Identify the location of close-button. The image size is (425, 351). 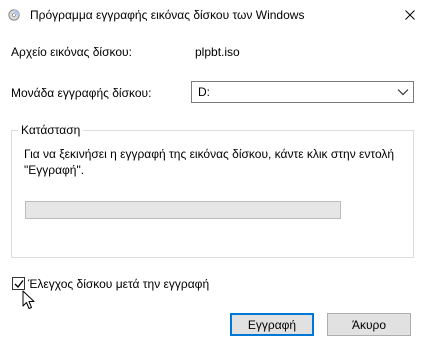
(410, 15).